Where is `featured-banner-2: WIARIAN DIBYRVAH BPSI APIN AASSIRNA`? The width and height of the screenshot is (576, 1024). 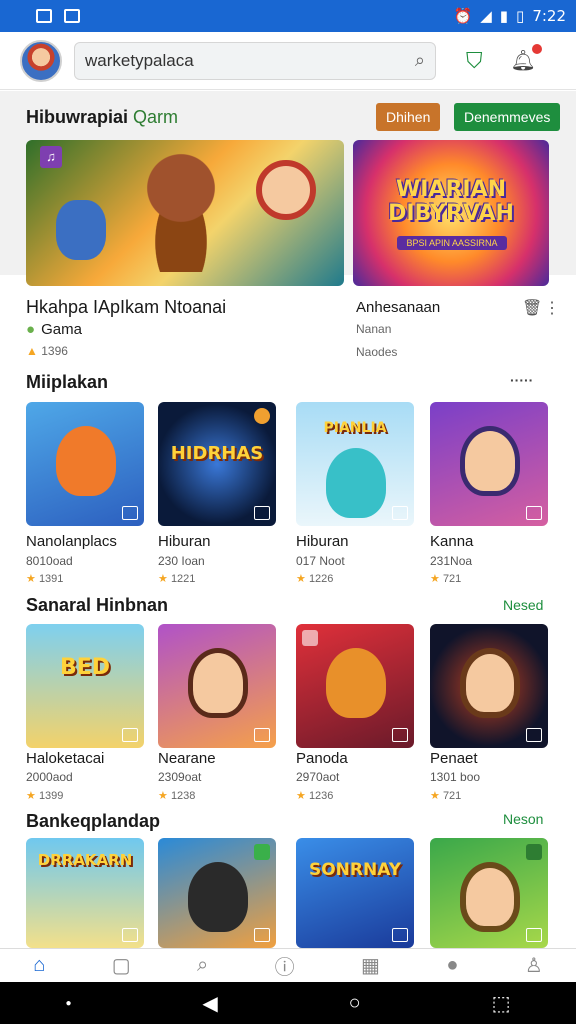
featured-banner-2: WIARIAN DIBYRVAH BPSI APIN AASSIRNA is located at coordinates (451, 213).